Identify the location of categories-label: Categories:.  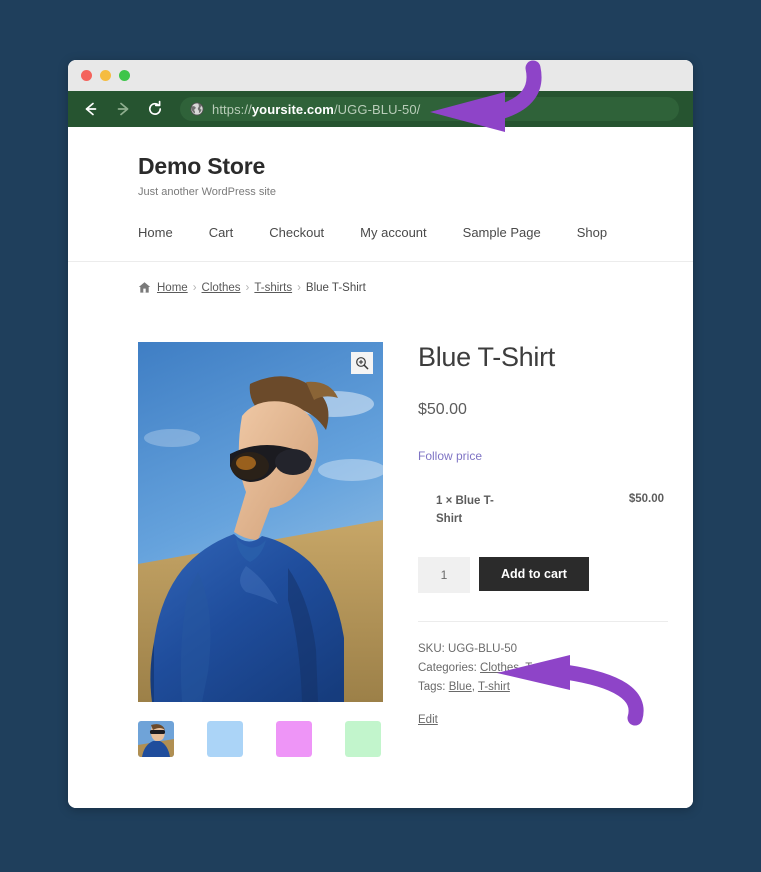
(447, 667).